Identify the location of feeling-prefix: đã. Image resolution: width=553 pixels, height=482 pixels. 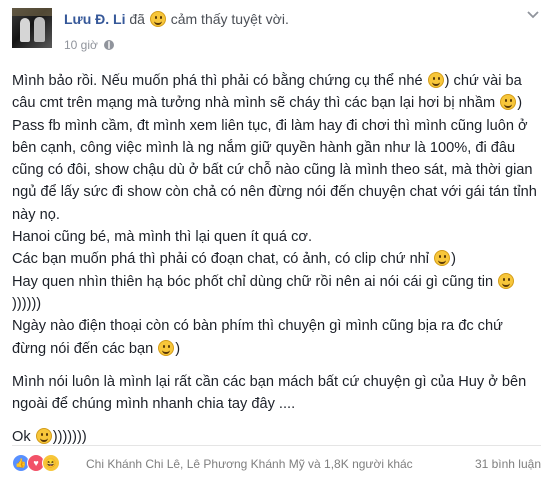
(137, 19).